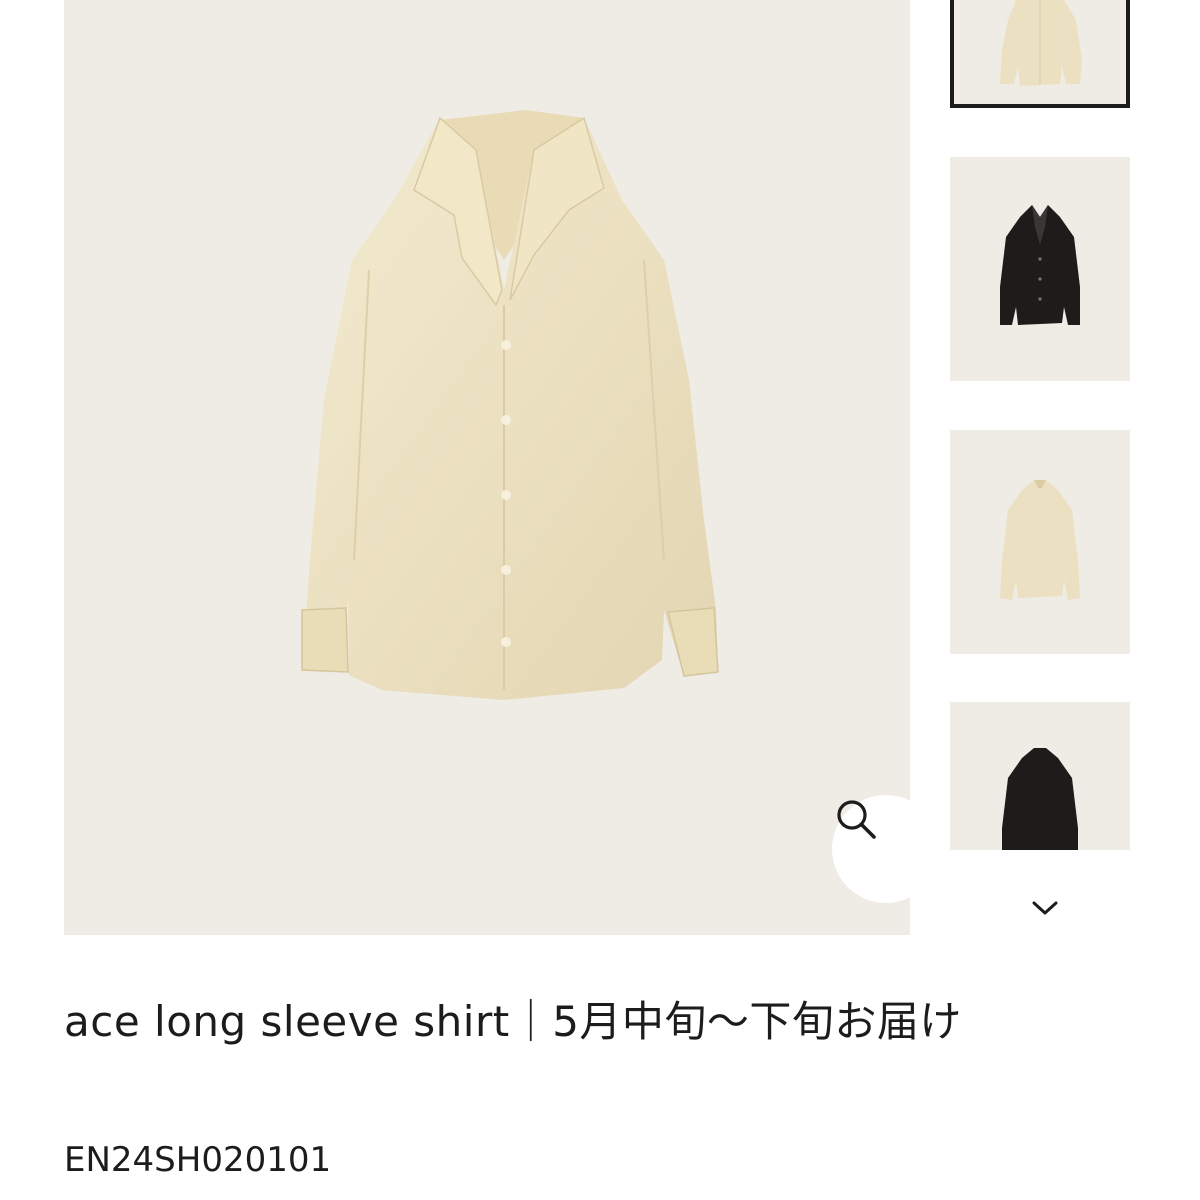  What do you see at coordinates (198, 1160) in the screenshot?
I see `product-code: EN24SH020101` at bounding box center [198, 1160].